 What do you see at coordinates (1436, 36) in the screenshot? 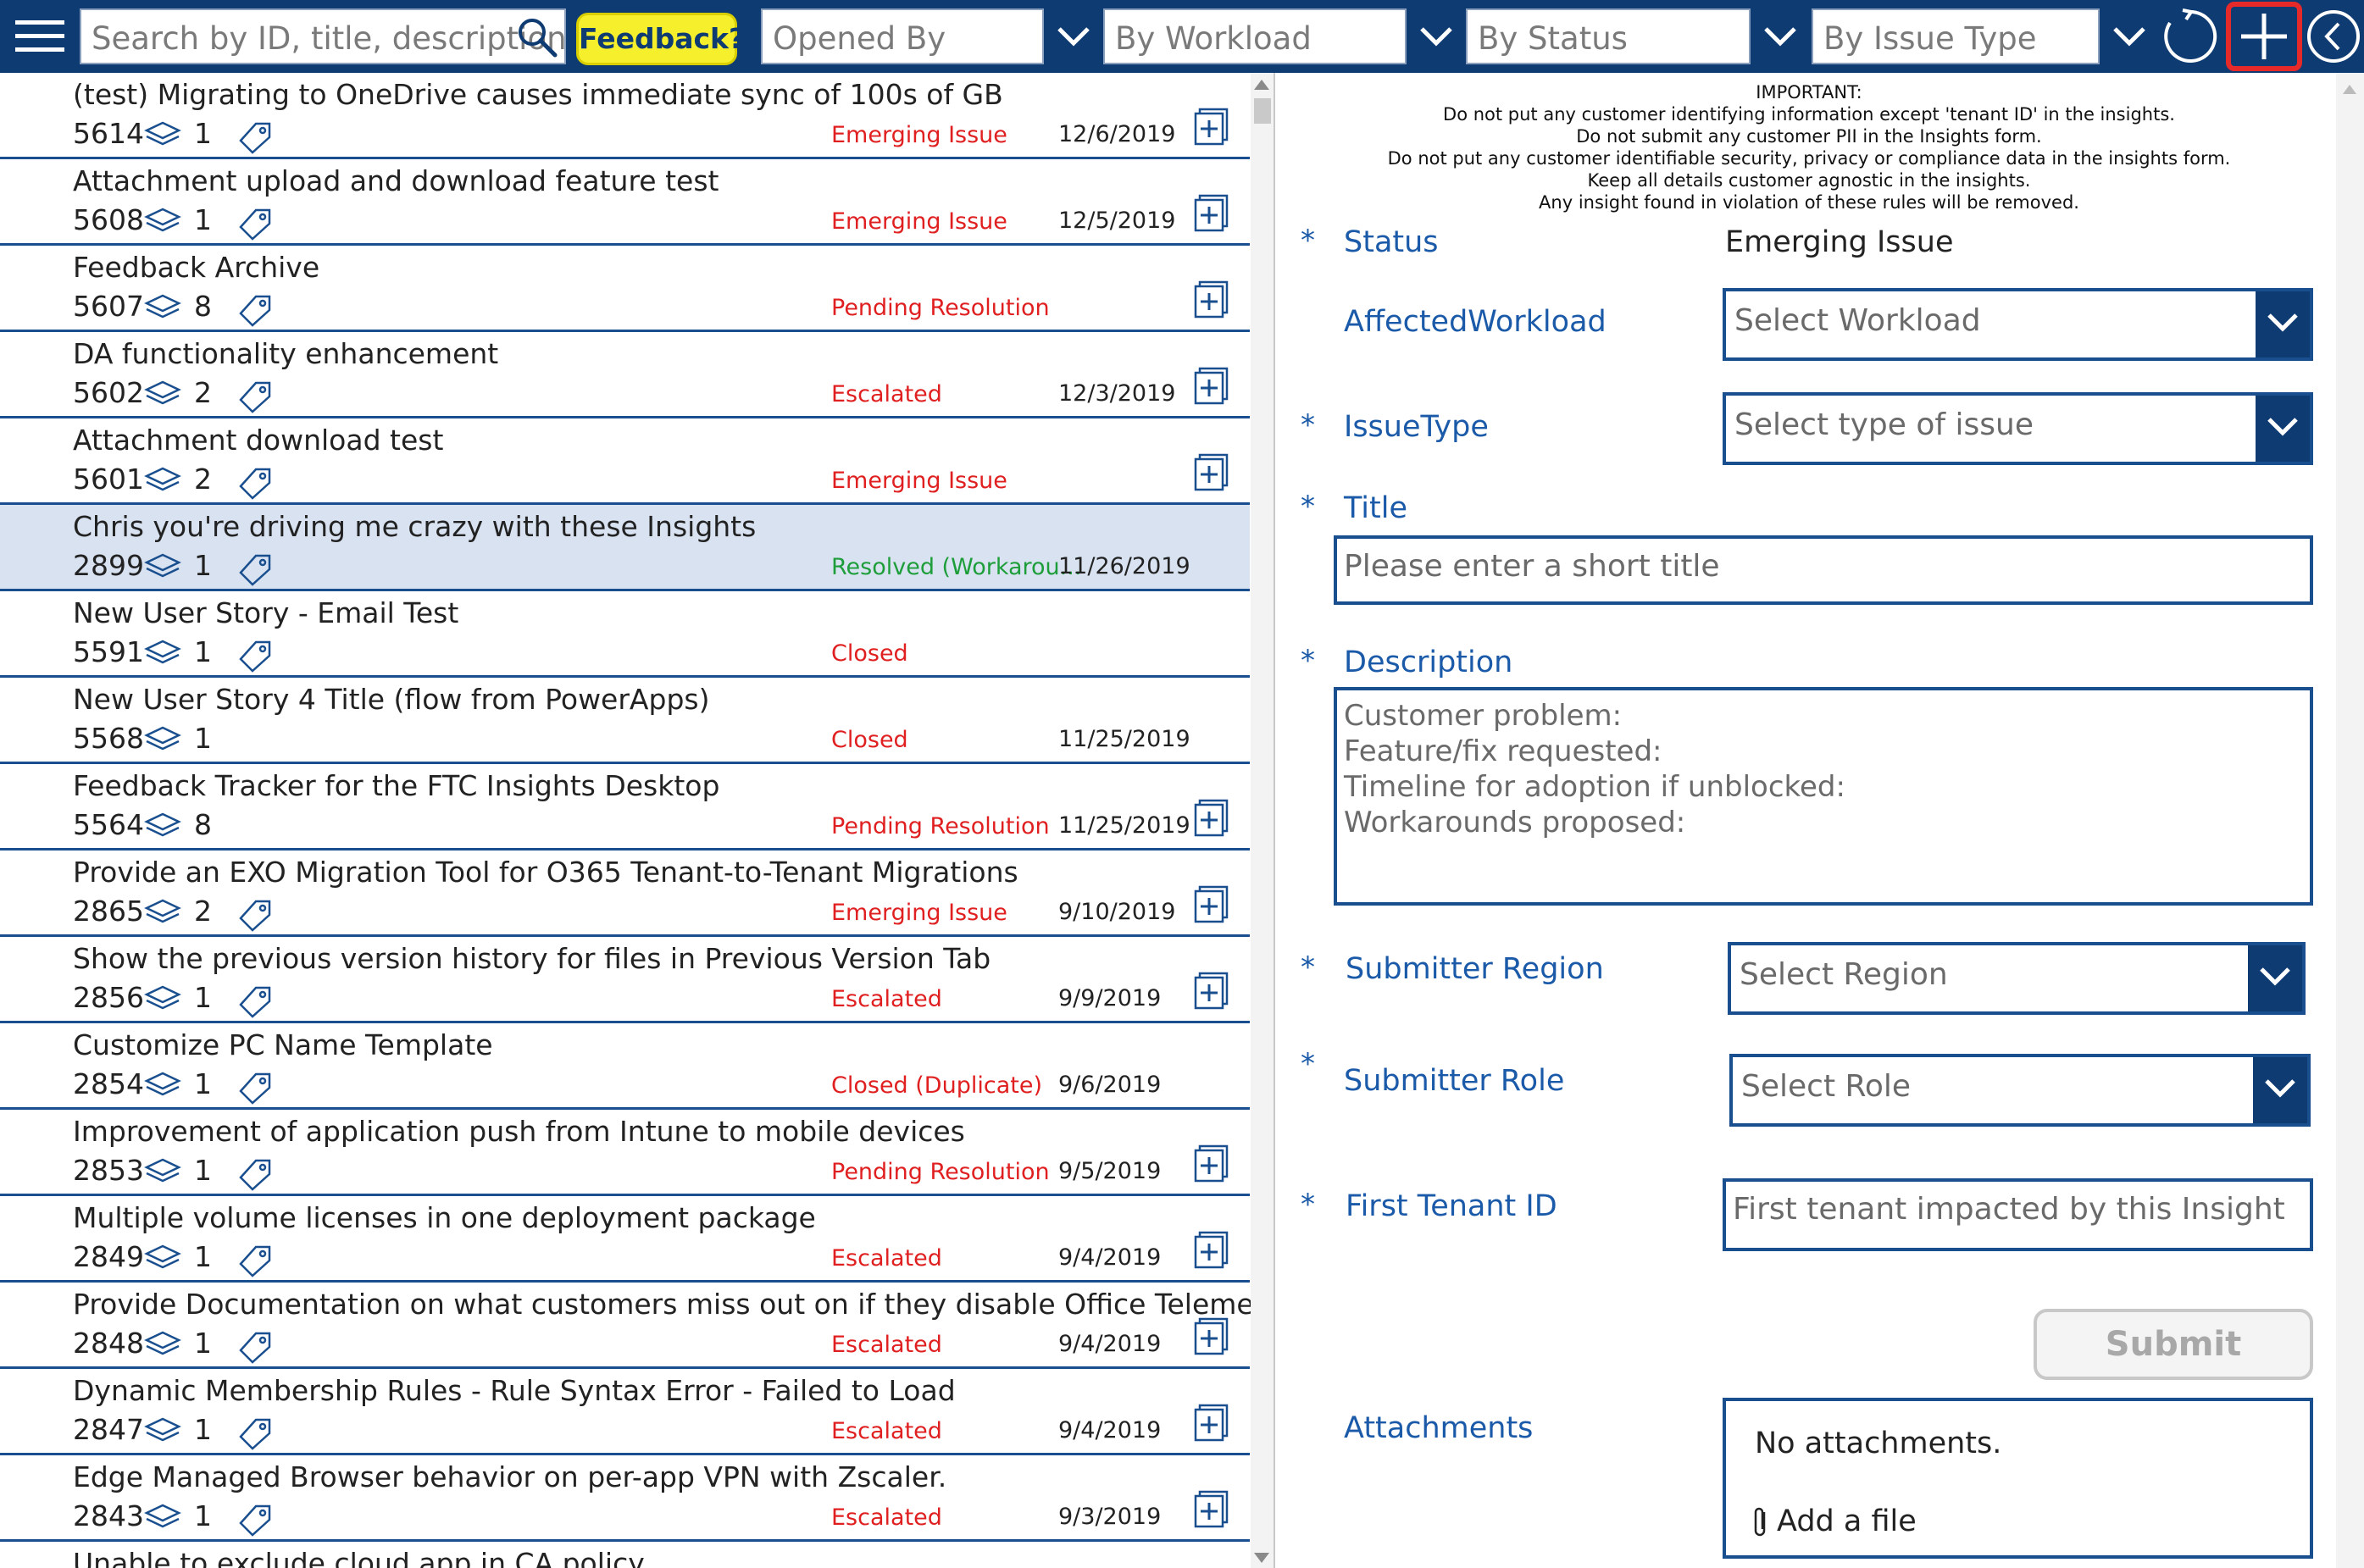
I see `workload-dropdown-button` at bounding box center [1436, 36].